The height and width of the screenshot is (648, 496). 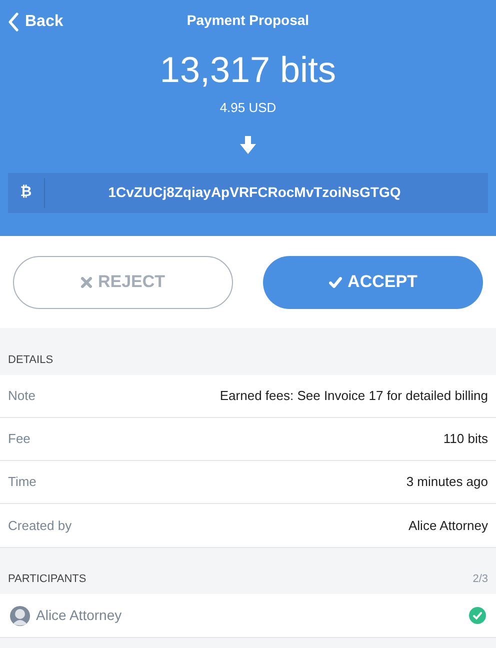 What do you see at coordinates (373, 282) in the screenshot?
I see `accept-button: ACCEPT` at bounding box center [373, 282].